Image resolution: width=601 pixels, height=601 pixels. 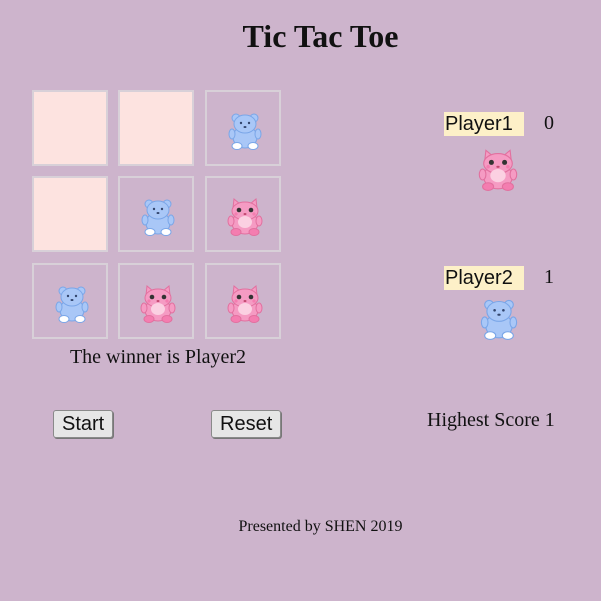 I want to click on player1-label: Player1, so click(x=484, y=124).